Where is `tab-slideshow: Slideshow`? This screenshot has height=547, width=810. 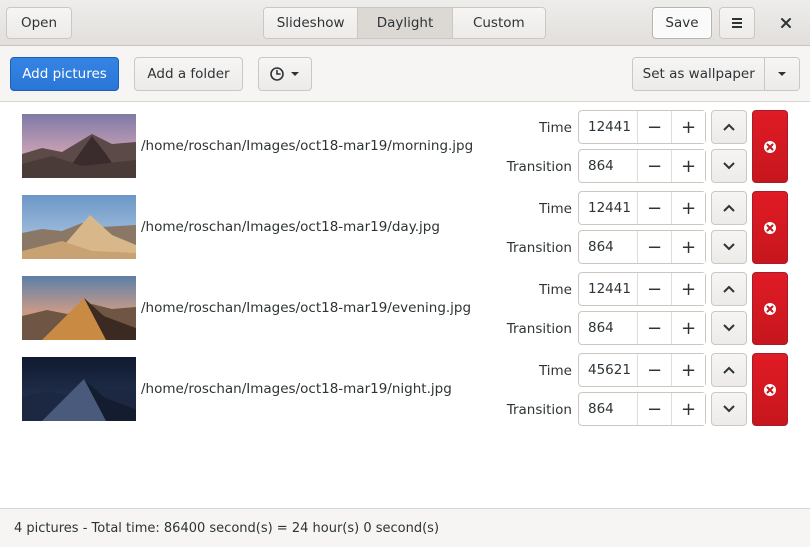
tab-slideshow: Slideshow is located at coordinates (311, 23).